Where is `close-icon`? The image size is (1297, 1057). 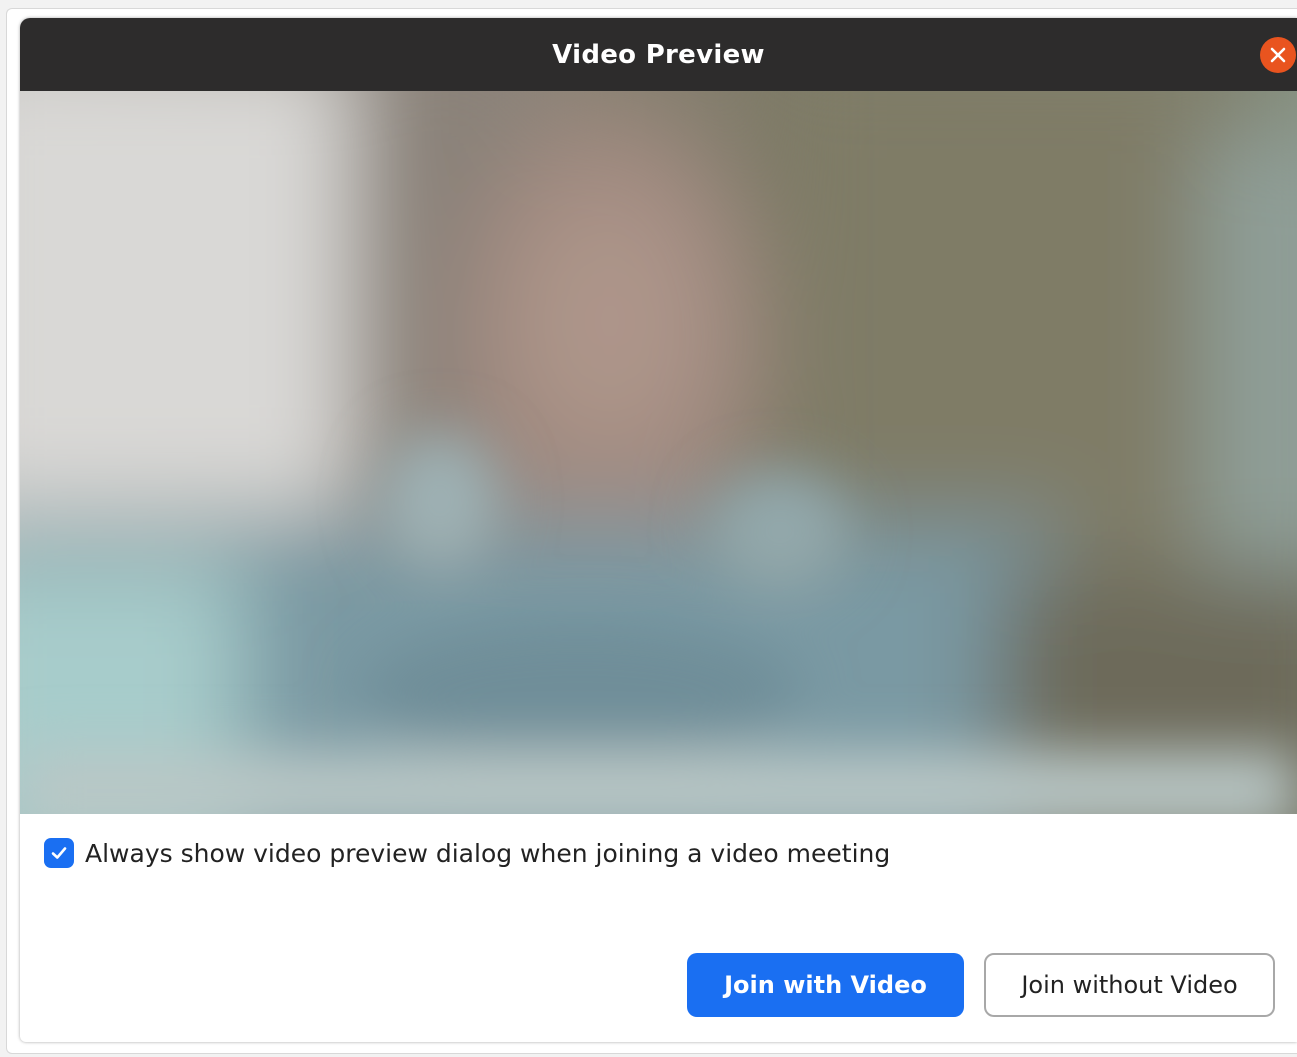
close-icon is located at coordinates (1278, 55).